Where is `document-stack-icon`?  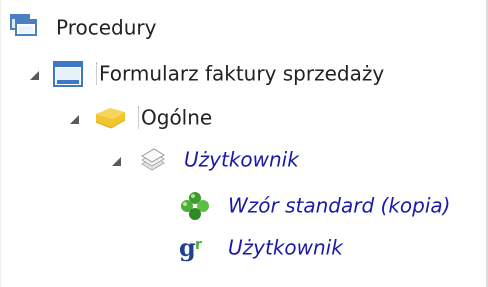
document-stack-icon is located at coordinates (152, 160).